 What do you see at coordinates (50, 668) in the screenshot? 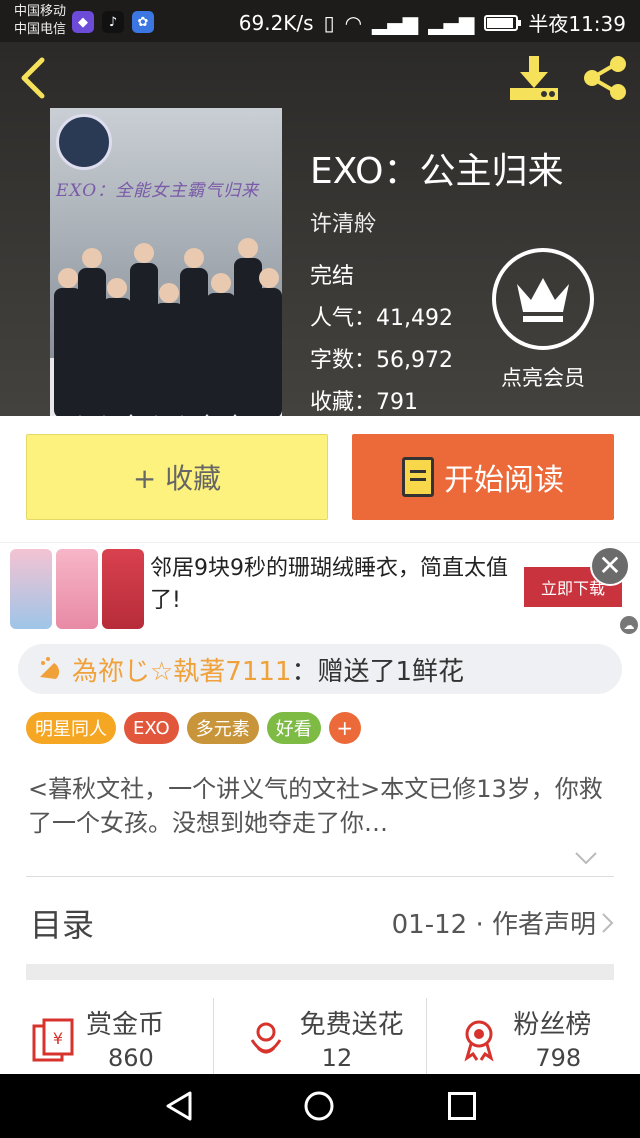
I see `megaphone-icon` at bounding box center [50, 668].